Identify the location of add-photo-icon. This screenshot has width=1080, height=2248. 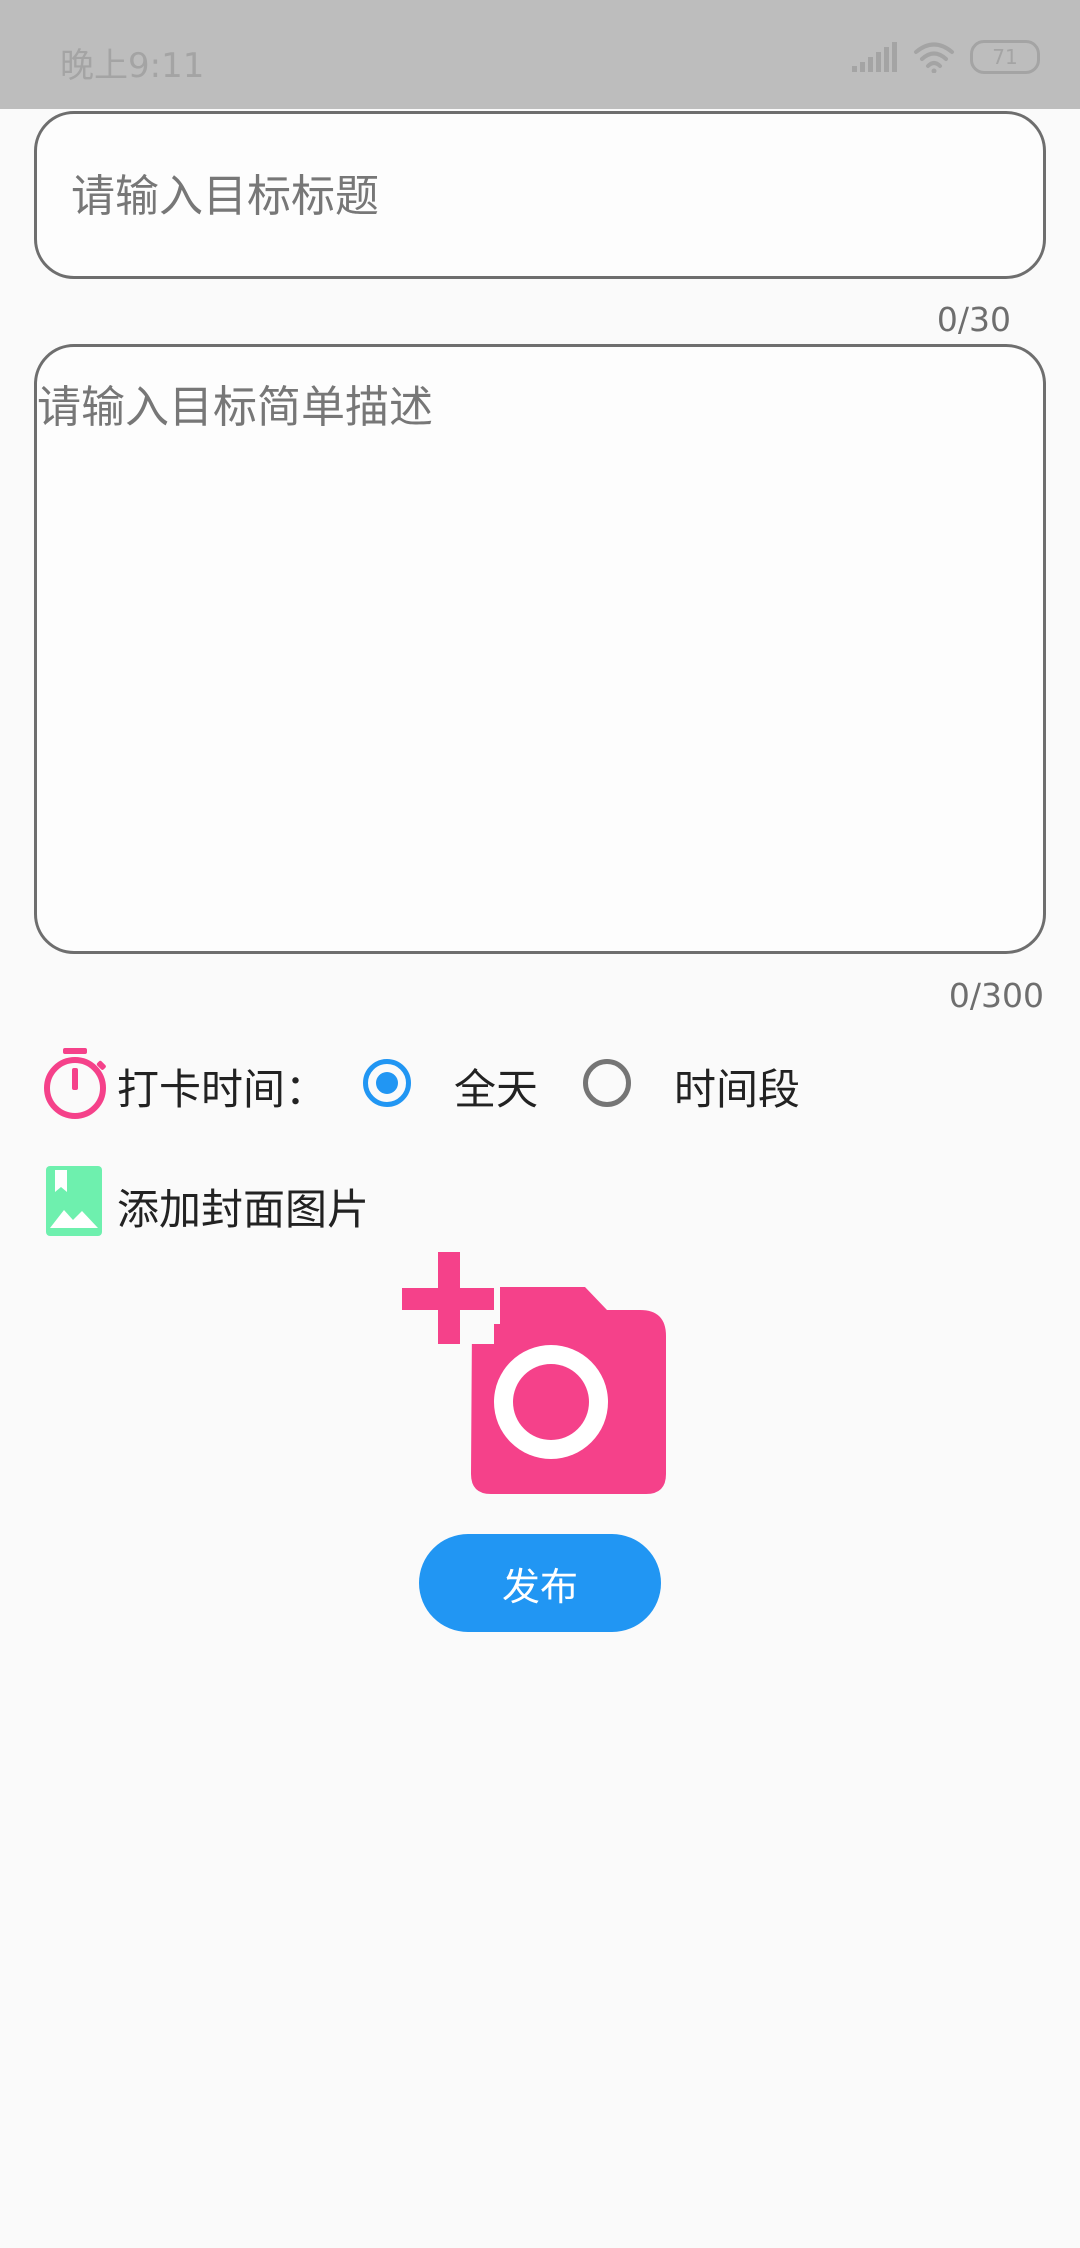
(535, 1377).